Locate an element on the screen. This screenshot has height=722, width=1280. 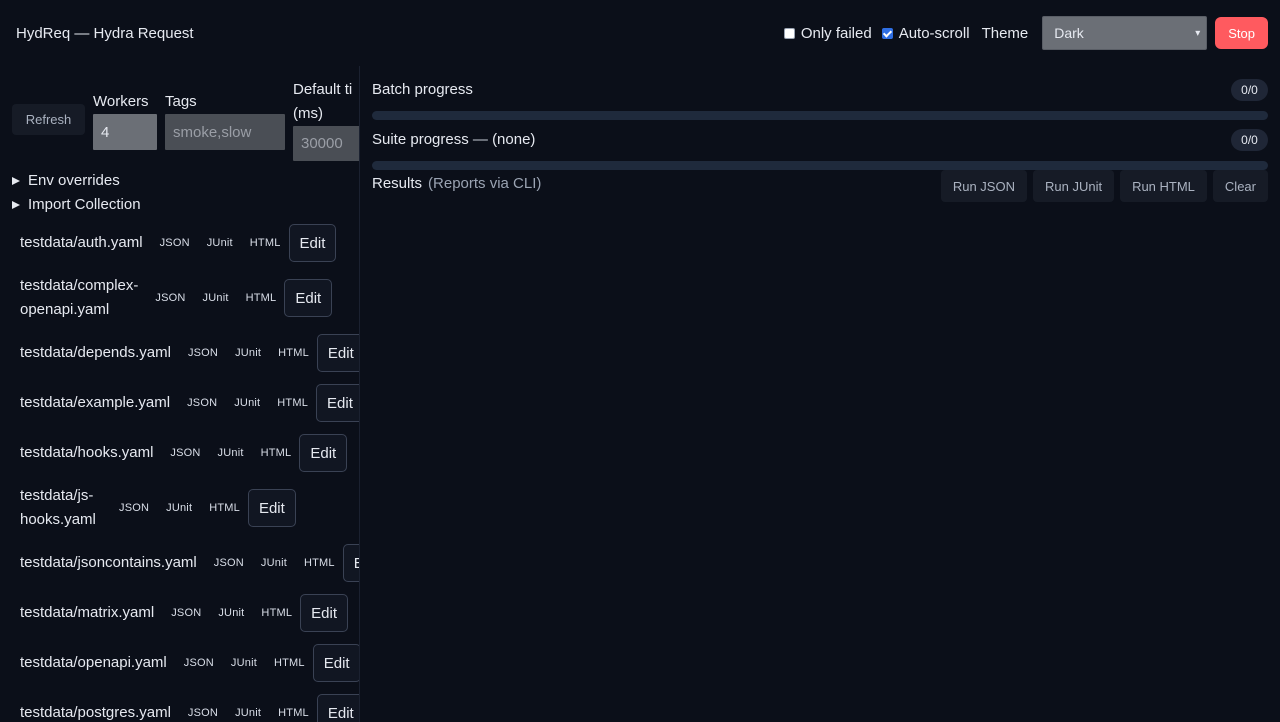
file-name: testdata/auth.yaml is located at coordinates (81, 243).